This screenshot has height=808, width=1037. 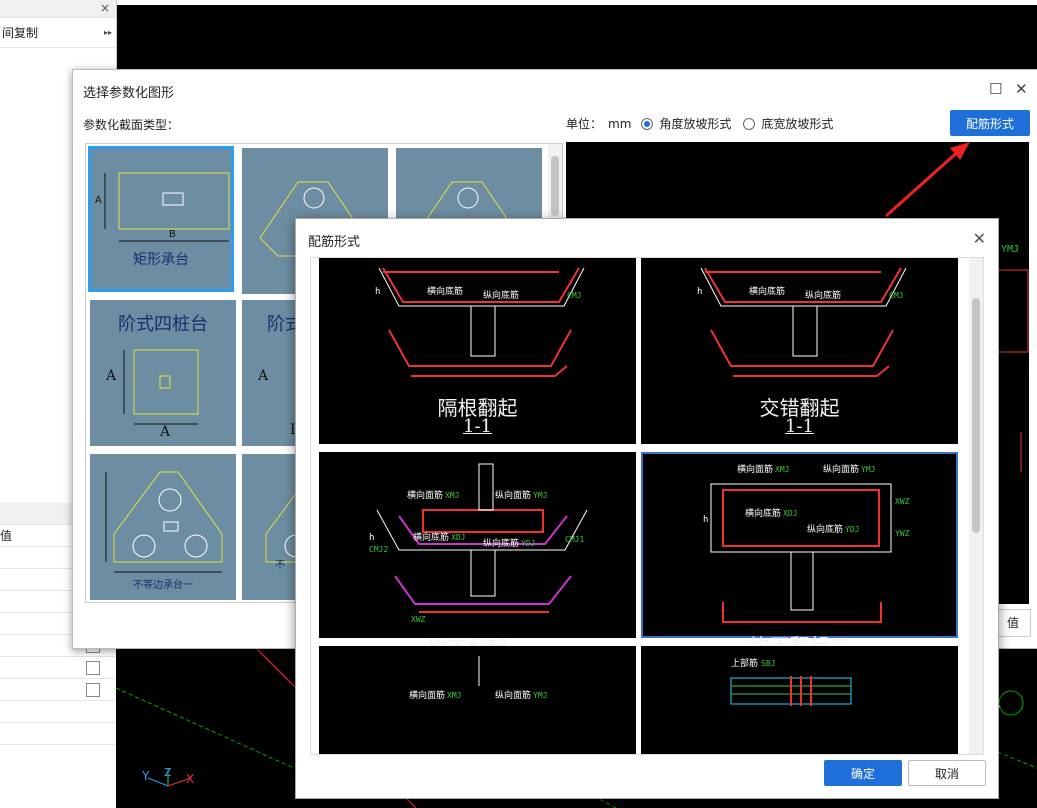 I want to click on radio-width-label: 底宽放坡形式, so click(x=797, y=123).